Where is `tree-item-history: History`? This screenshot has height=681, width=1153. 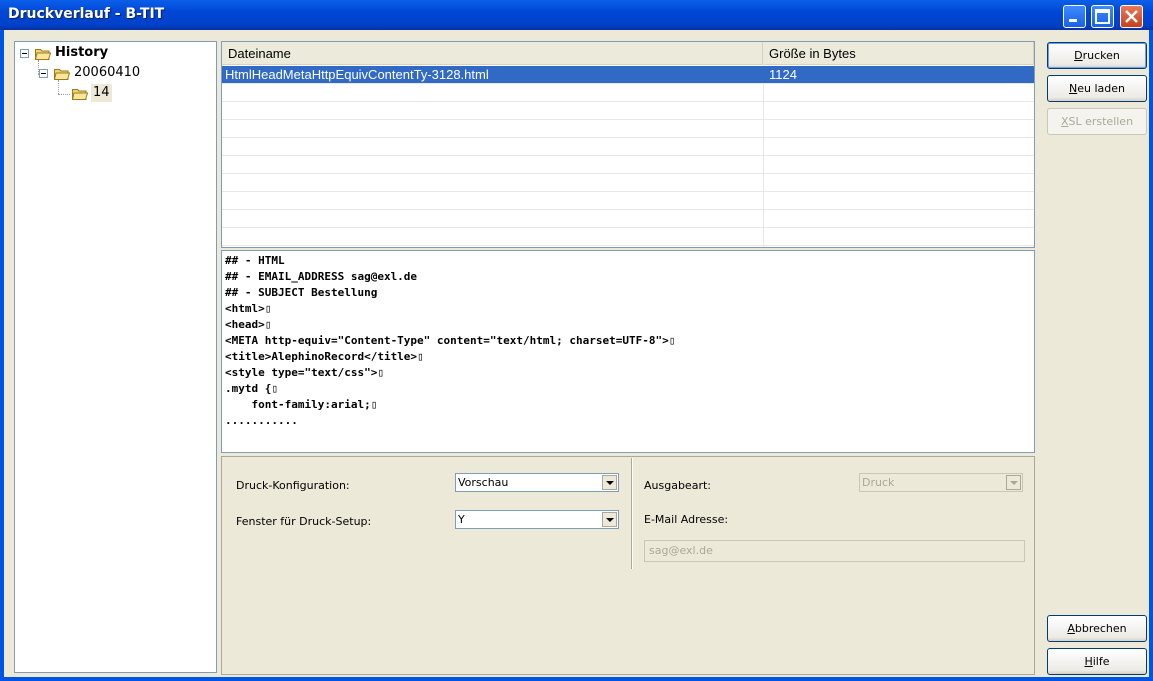
tree-item-history: History is located at coordinates (81, 53).